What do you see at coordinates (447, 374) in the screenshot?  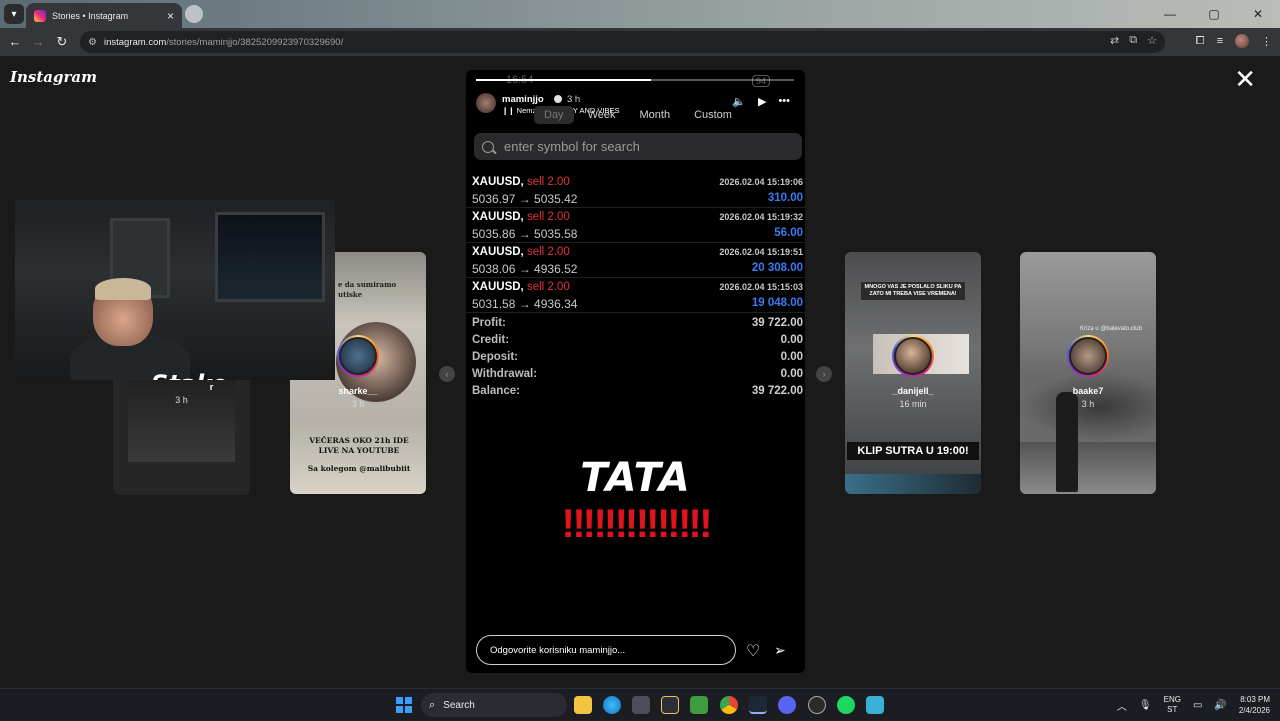 I see `previous-story-icon: ‹` at bounding box center [447, 374].